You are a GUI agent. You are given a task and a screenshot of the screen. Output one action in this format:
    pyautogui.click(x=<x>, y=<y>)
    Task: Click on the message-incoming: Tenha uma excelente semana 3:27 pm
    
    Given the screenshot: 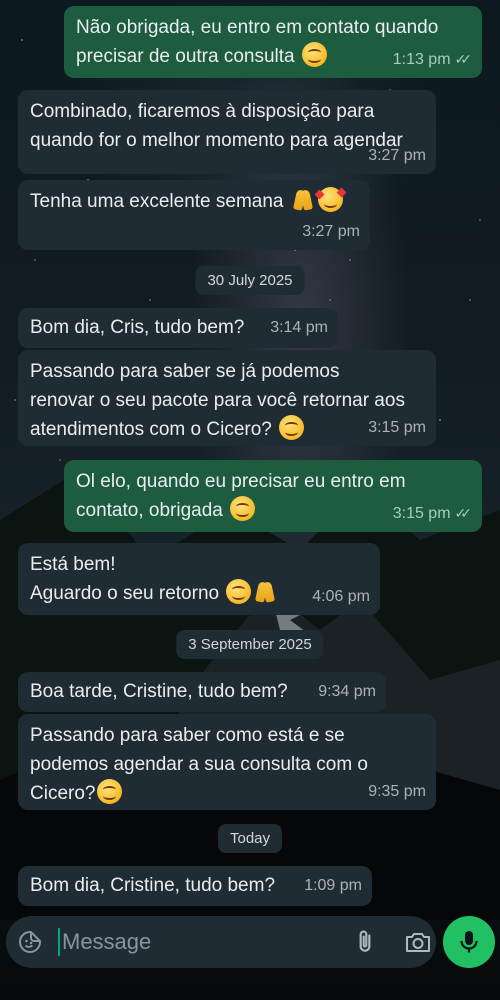 What is the action you would take?
    pyautogui.click(x=194, y=215)
    